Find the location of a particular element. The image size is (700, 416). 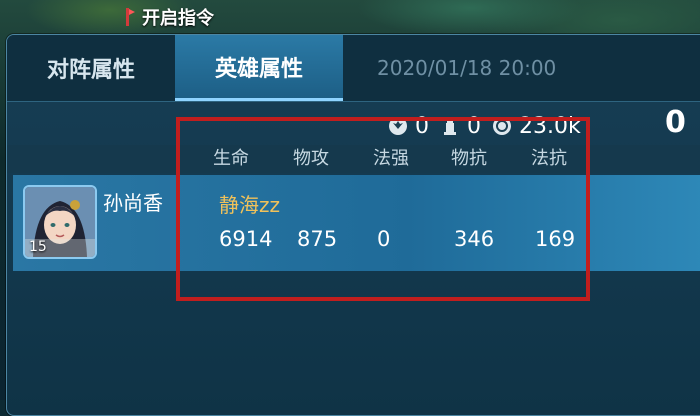

flag-icon is located at coordinates (130, 17).